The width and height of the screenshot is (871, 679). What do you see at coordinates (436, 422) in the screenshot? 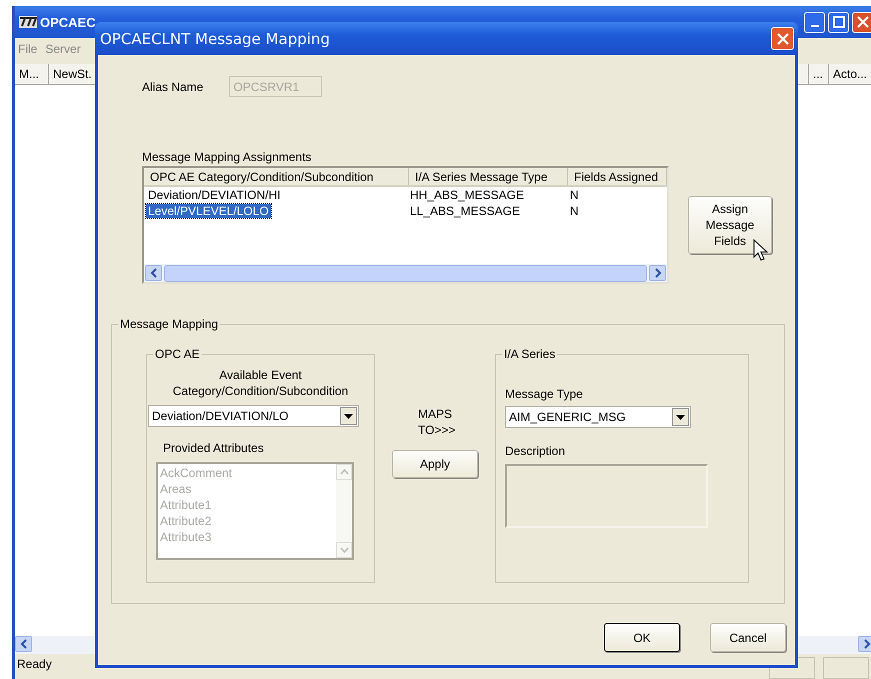
I see `maps-to-label: MAPS TO>>>` at bounding box center [436, 422].